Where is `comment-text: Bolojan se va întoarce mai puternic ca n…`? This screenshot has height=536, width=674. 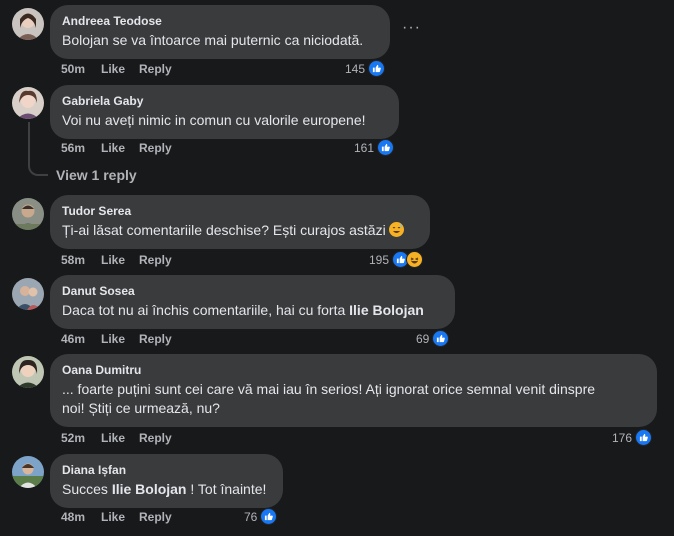 comment-text: Bolojan se va întoarce mai puternic ca n… is located at coordinates (213, 40).